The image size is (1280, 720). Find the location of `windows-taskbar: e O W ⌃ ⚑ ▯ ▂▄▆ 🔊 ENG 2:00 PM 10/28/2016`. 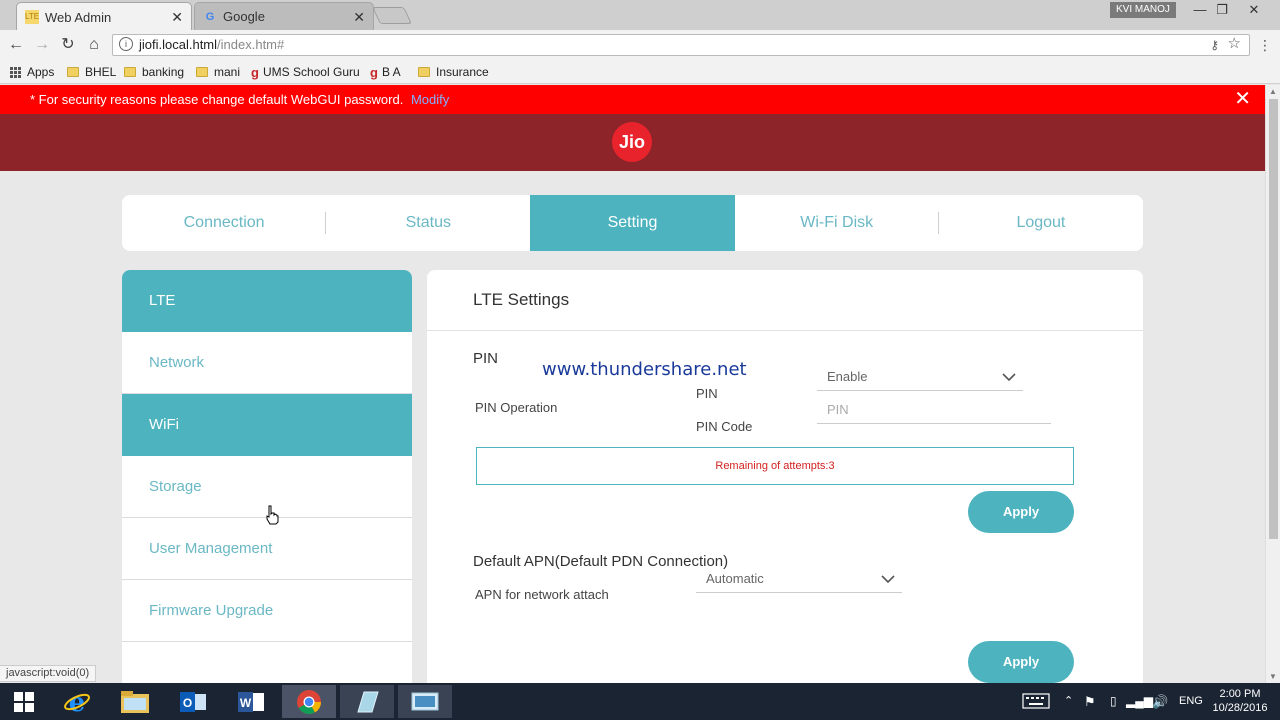

windows-taskbar: e O W ⌃ ⚑ ▯ ▂▄▆ 🔊 ENG 2:00 PM 10/28/2016 is located at coordinates (640, 701).